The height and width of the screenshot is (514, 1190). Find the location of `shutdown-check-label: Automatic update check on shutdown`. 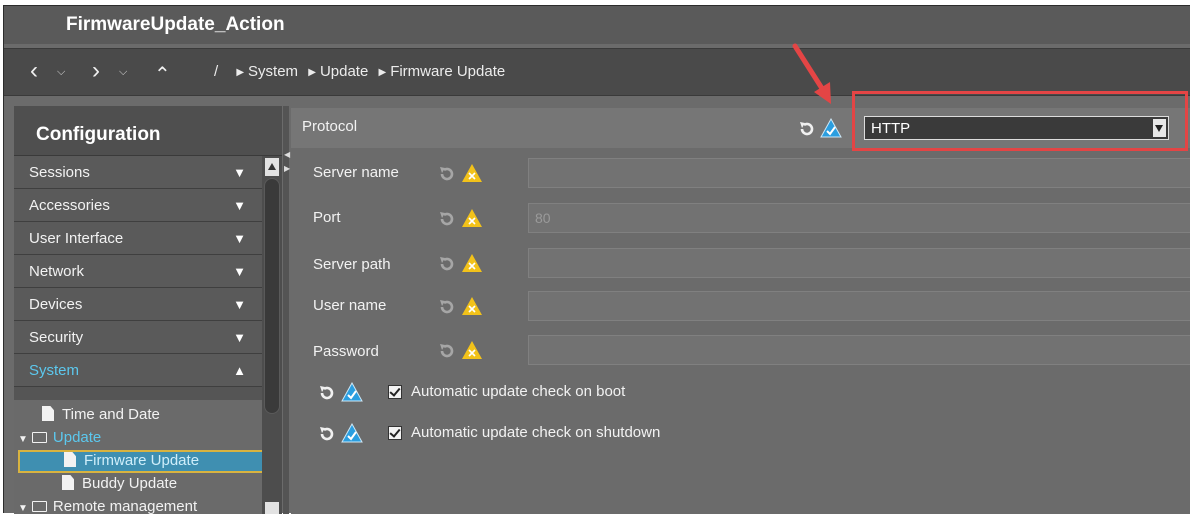

shutdown-check-label: Automatic update check on shutdown is located at coordinates (535, 432).